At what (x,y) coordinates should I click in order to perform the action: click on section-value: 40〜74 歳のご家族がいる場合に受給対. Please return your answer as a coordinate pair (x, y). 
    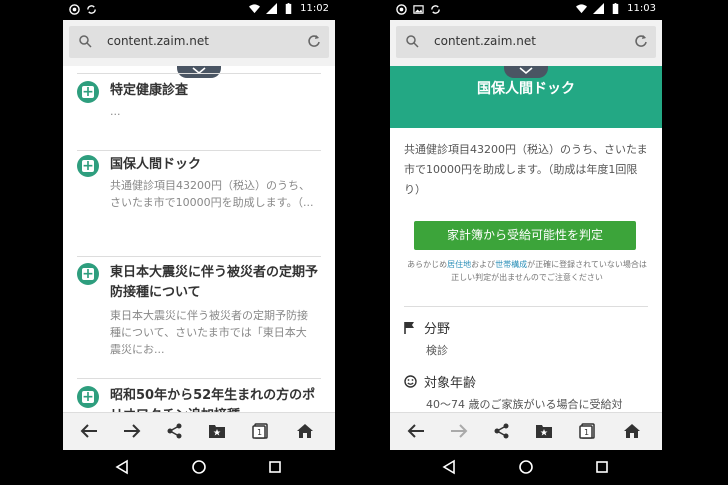
    Looking at the image, I should click on (524, 404).